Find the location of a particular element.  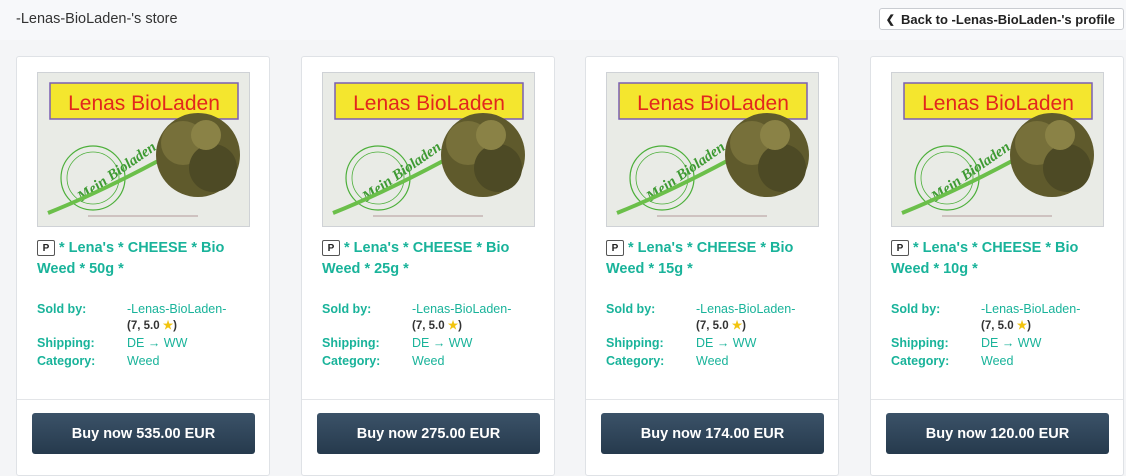

listing-title: * Lena's * CHEESE * Bio Weed * 25g * is located at coordinates (416, 258).